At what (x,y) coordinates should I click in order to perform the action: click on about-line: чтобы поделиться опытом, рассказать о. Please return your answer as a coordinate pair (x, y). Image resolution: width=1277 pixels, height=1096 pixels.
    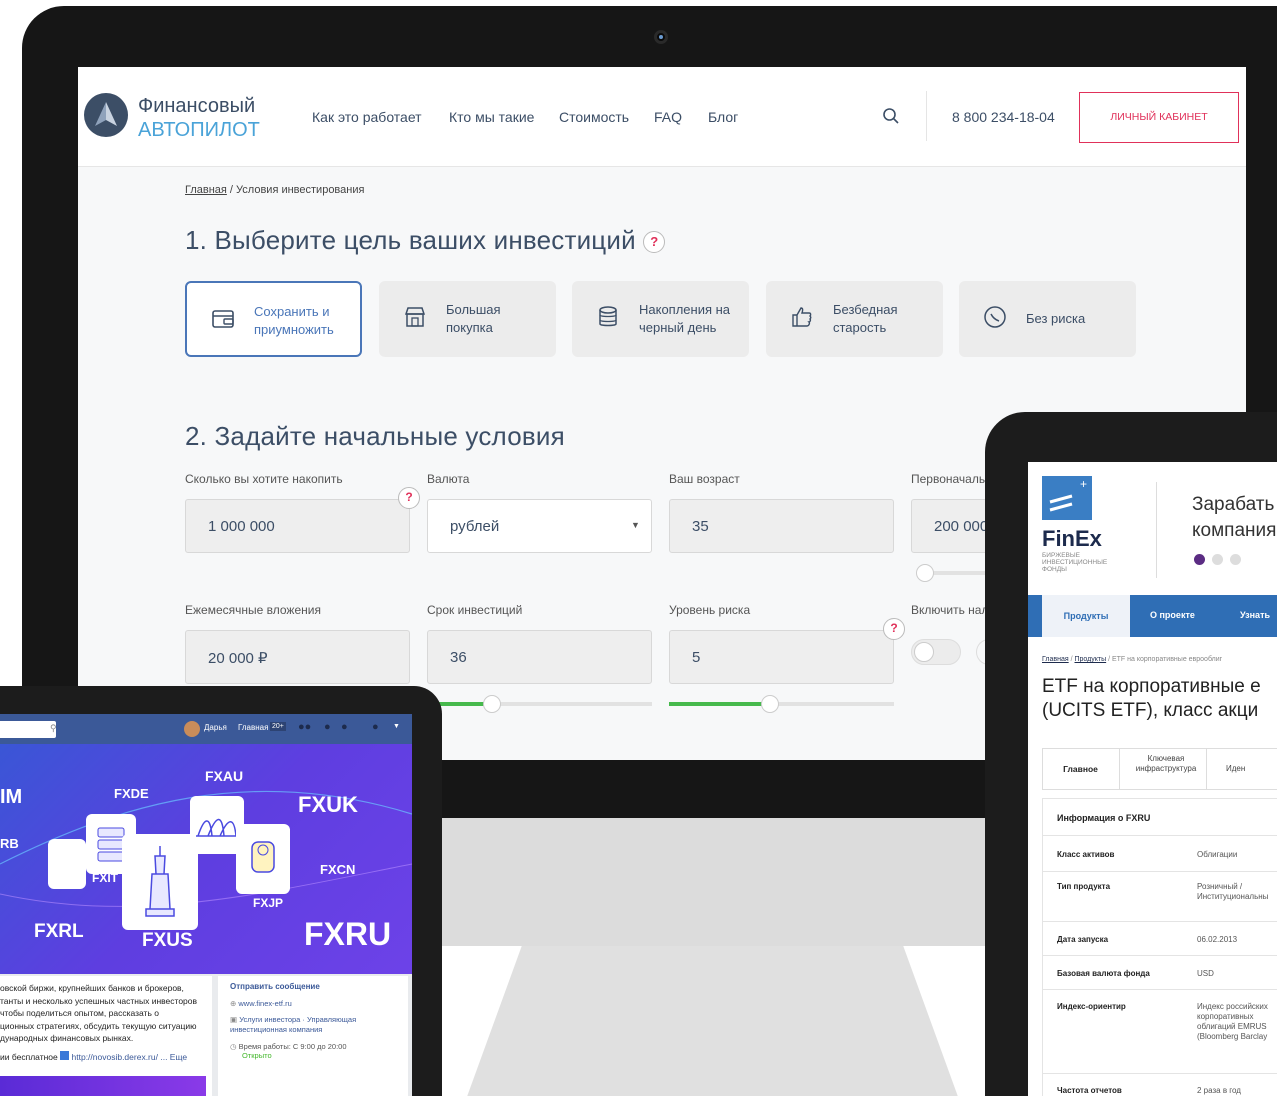
    Looking at the image, I should click on (79, 1013).